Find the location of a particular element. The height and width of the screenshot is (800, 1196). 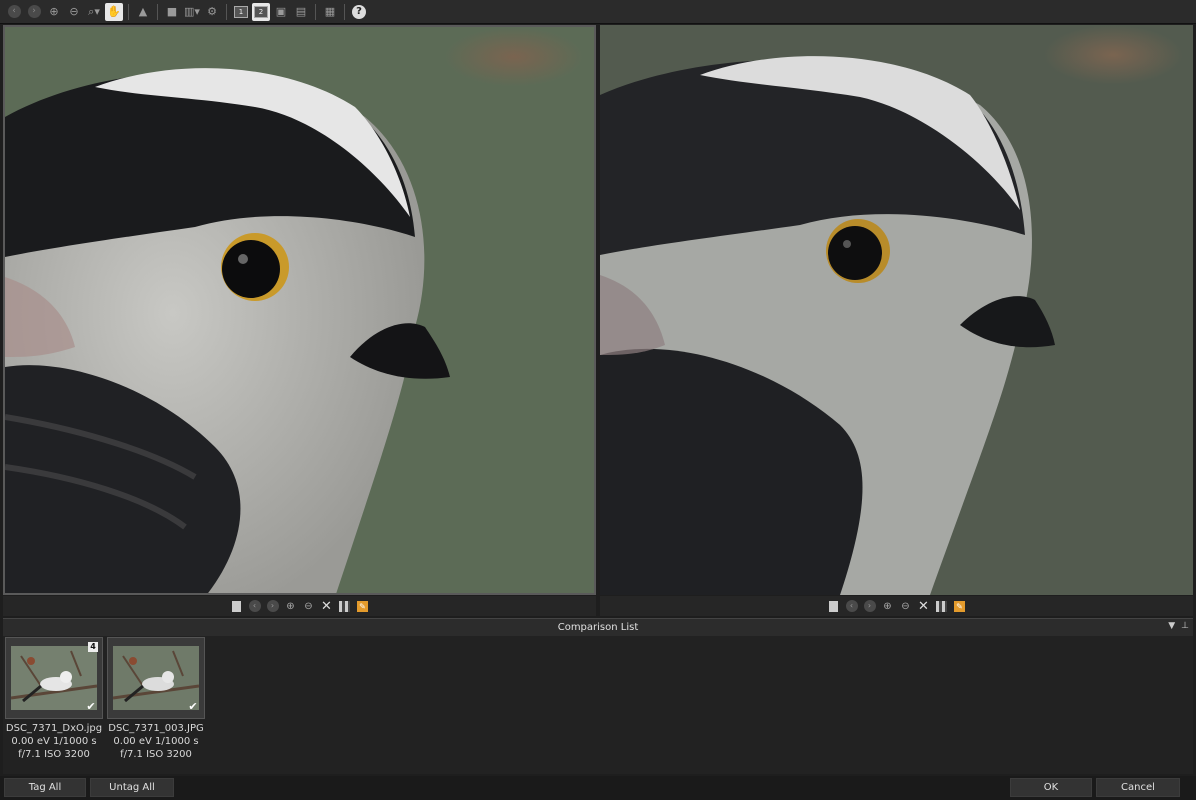

pin-icon: ⊥ is located at coordinates (1185, 626).